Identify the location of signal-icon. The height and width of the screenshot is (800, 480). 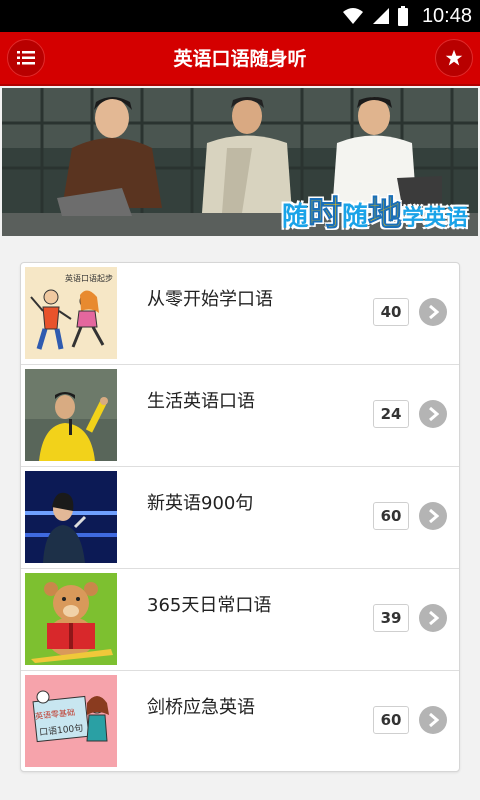
(380, 16).